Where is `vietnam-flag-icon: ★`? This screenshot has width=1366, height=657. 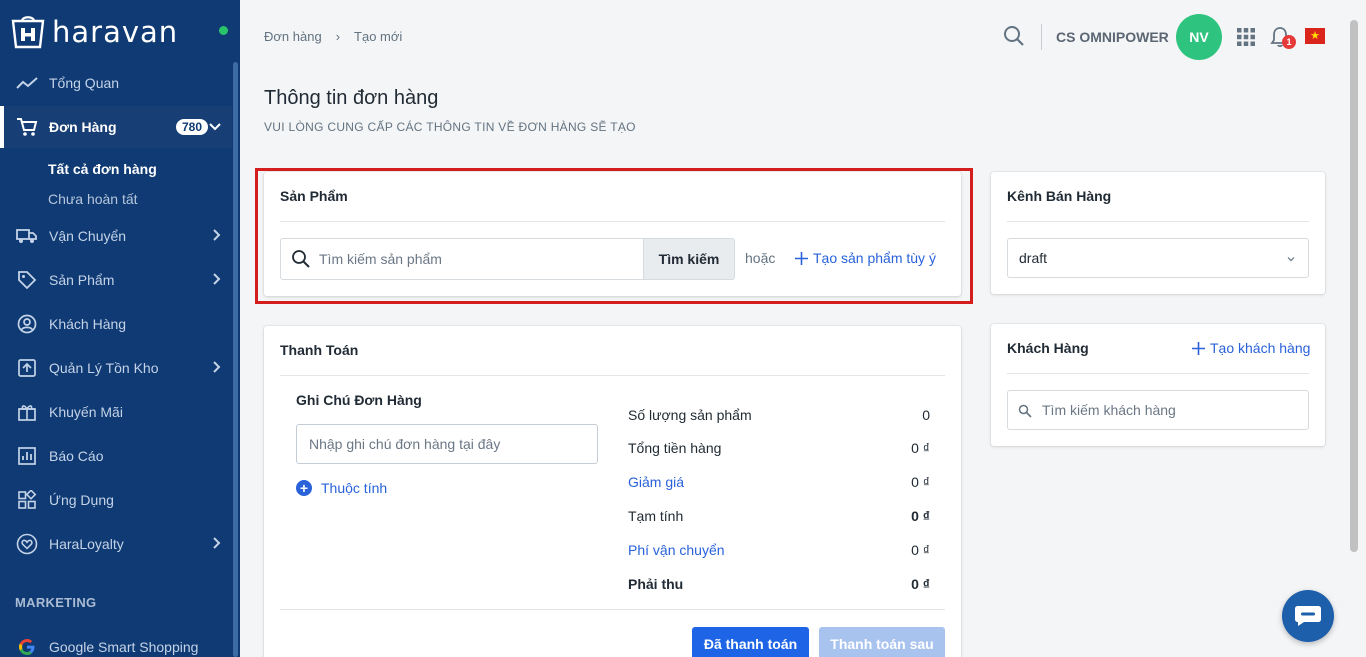
vietnam-flag-icon: ★ is located at coordinates (1315, 36).